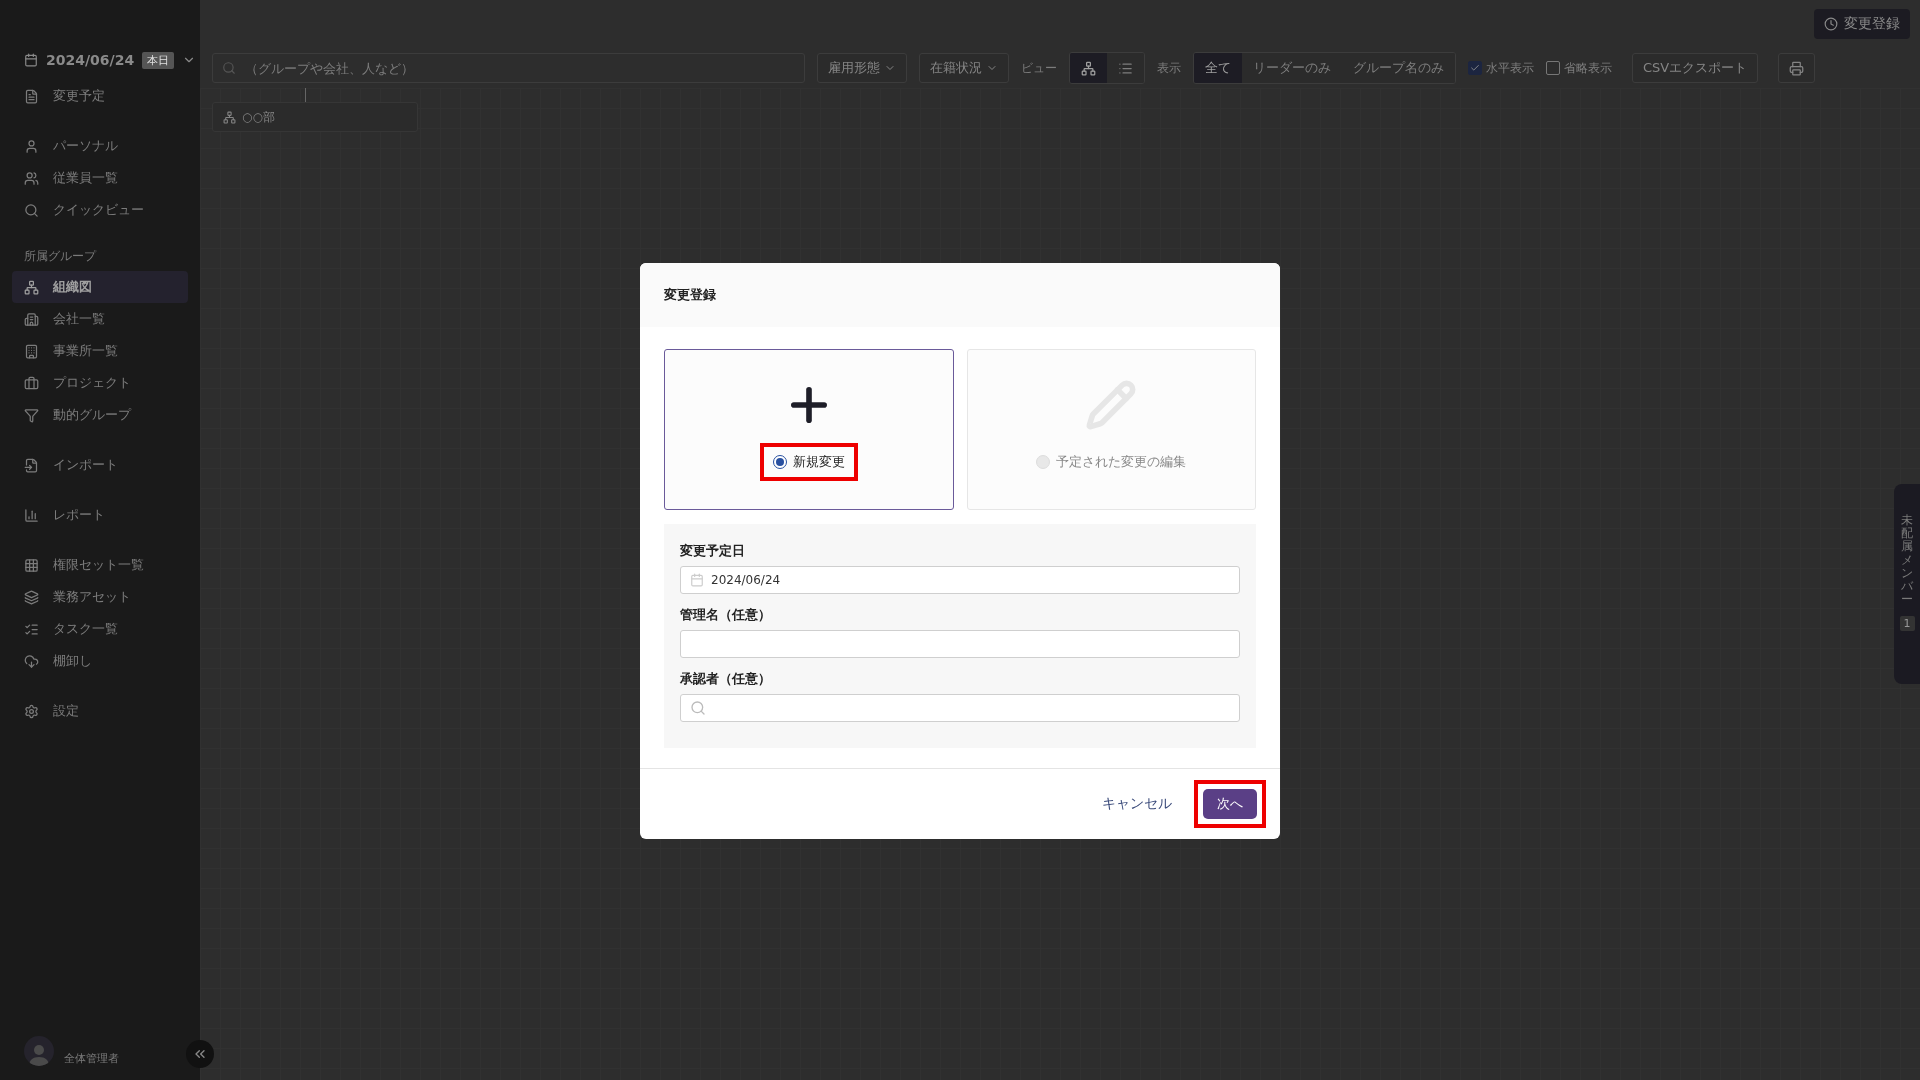  Describe the element at coordinates (305, 95) in the screenshot. I see `connector-line` at that location.